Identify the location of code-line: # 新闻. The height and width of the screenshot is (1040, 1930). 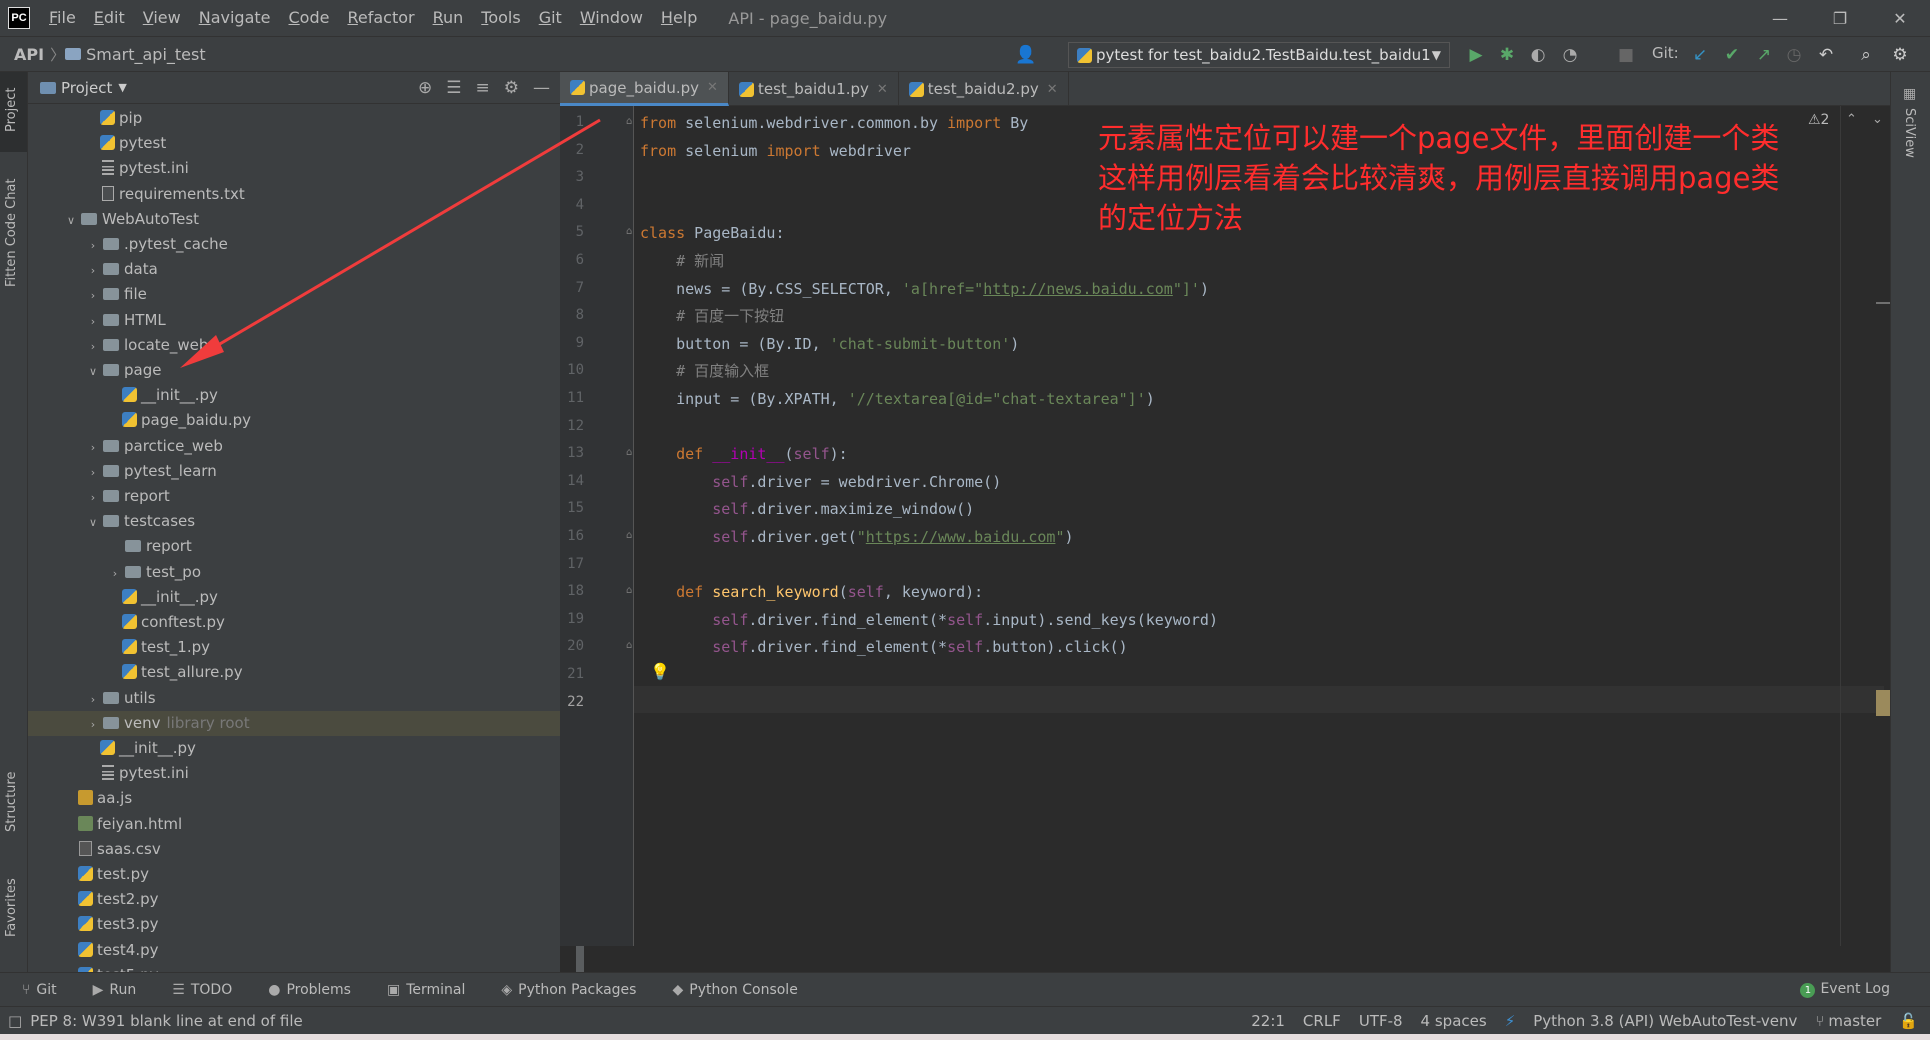
(682, 261).